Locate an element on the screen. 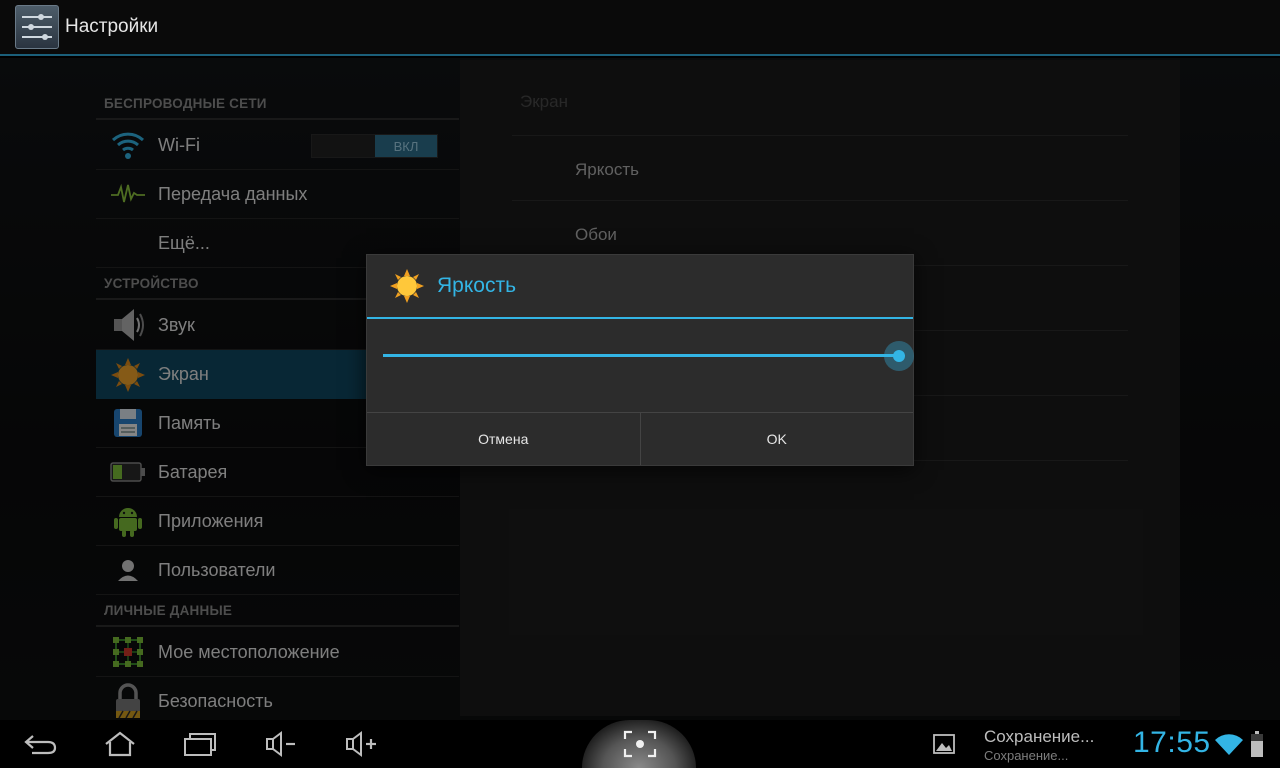 This screenshot has width=1280, height=768. gallery-notification-icon is located at coordinates (944, 744).